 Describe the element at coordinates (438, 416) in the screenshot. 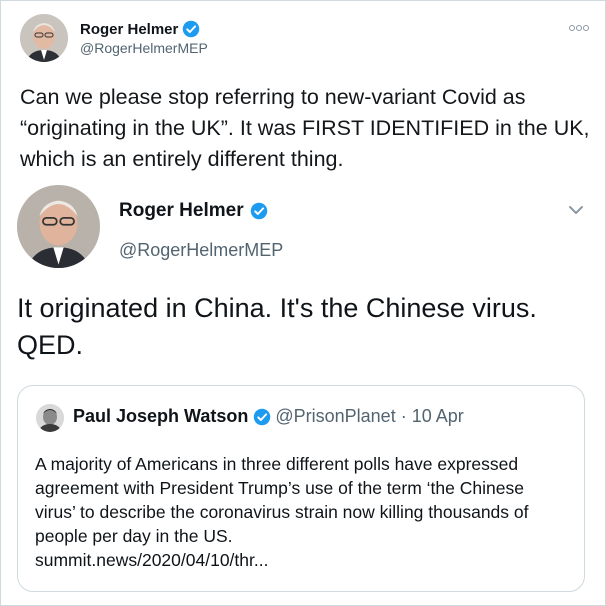

I see `quoted-timestamp: 10 Apr` at that location.